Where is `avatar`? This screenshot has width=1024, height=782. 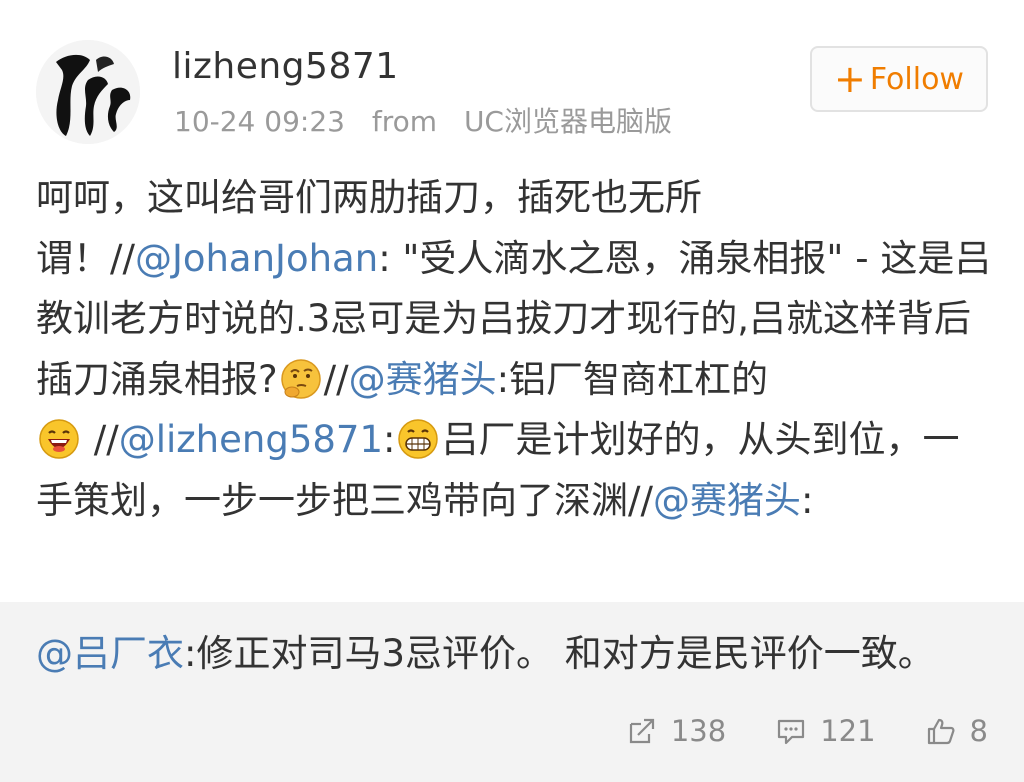 avatar is located at coordinates (88, 92).